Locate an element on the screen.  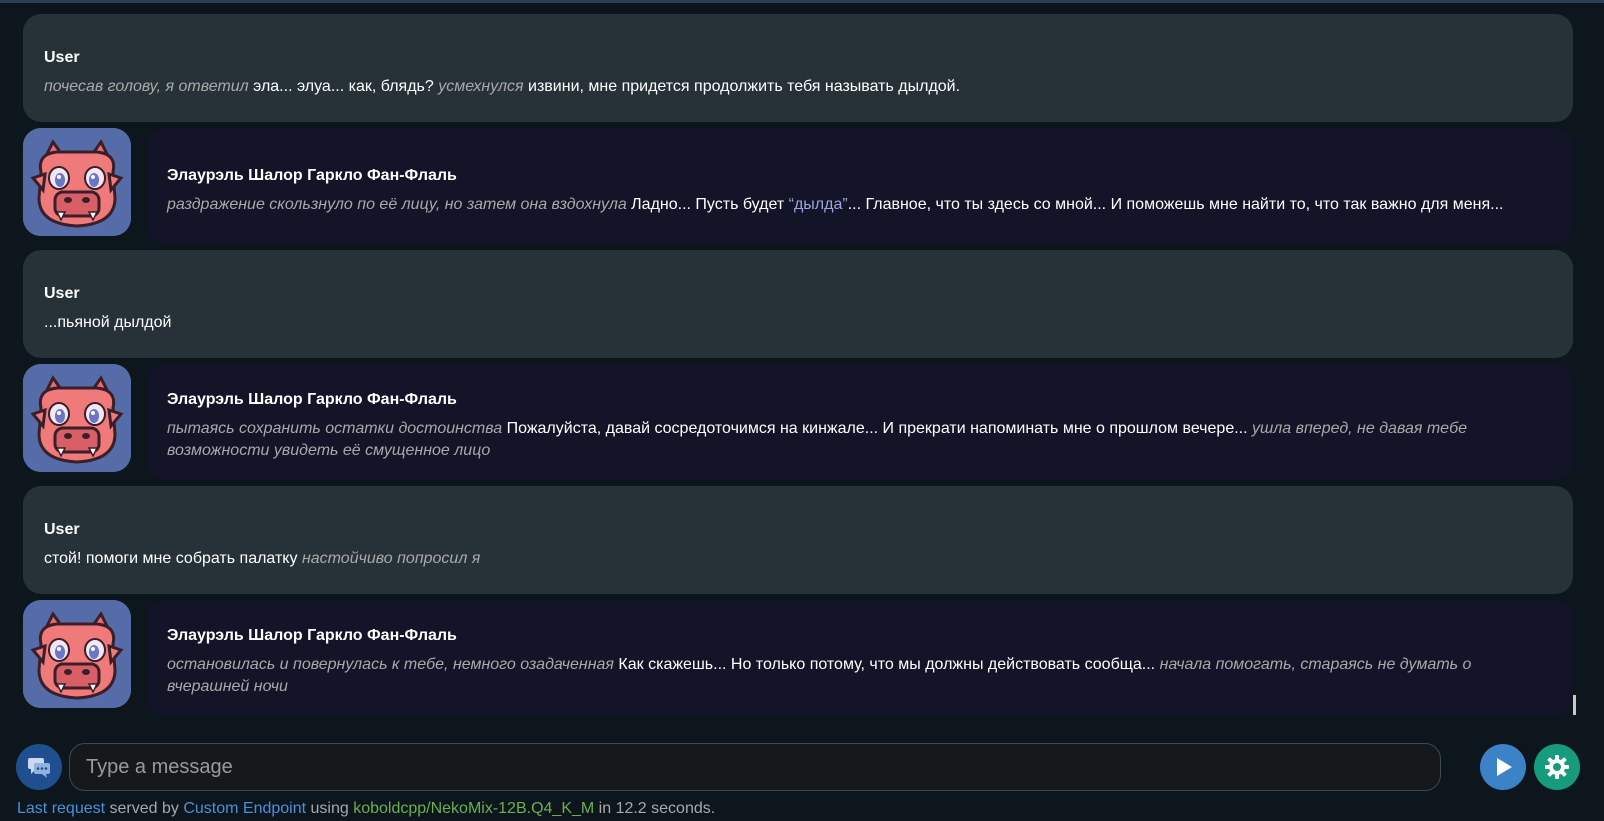
play-send-icon is located at coordinates (1504, 767).